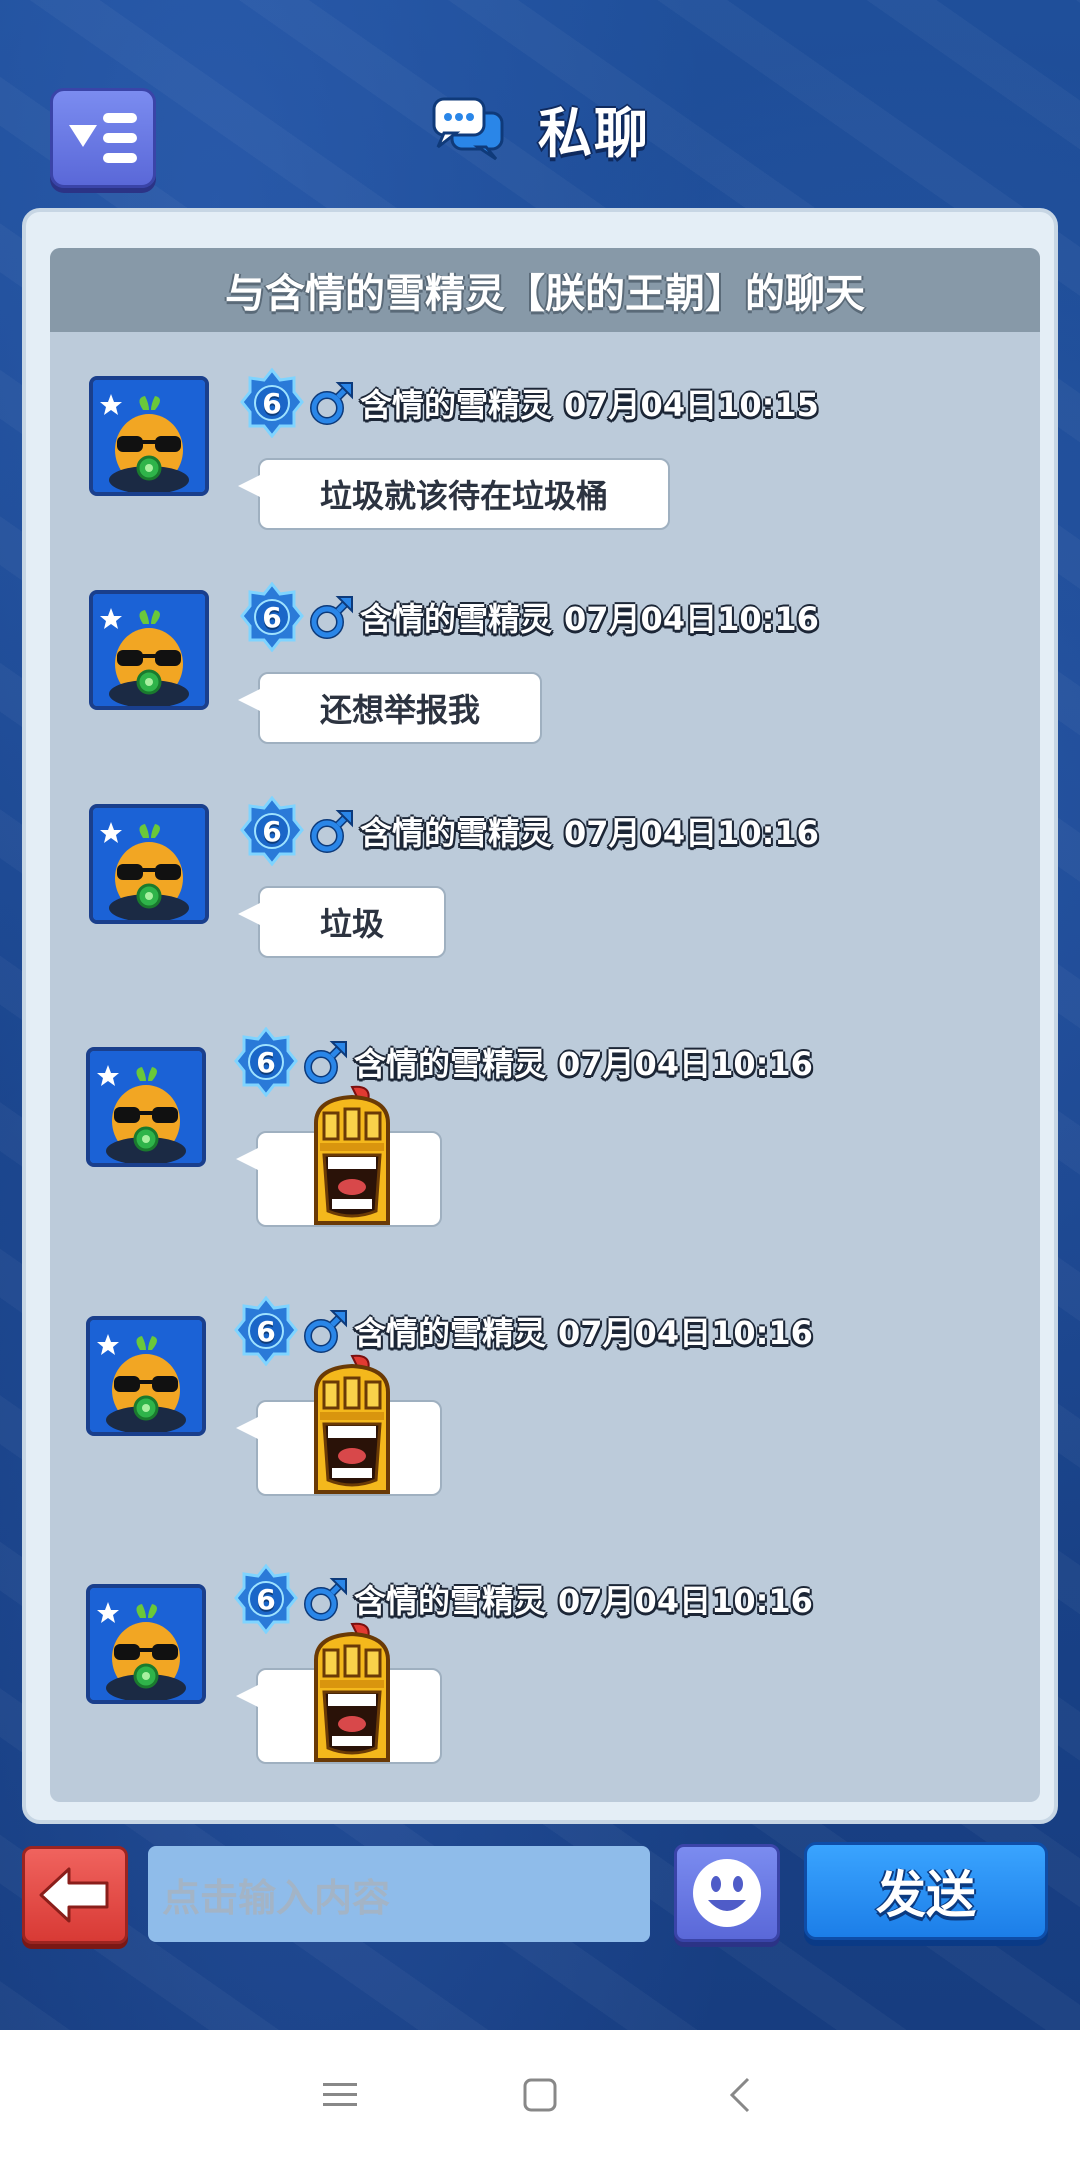  I want to click on sender-info: 含情的雪精灵 07月04日10:15, so click(589, 403).